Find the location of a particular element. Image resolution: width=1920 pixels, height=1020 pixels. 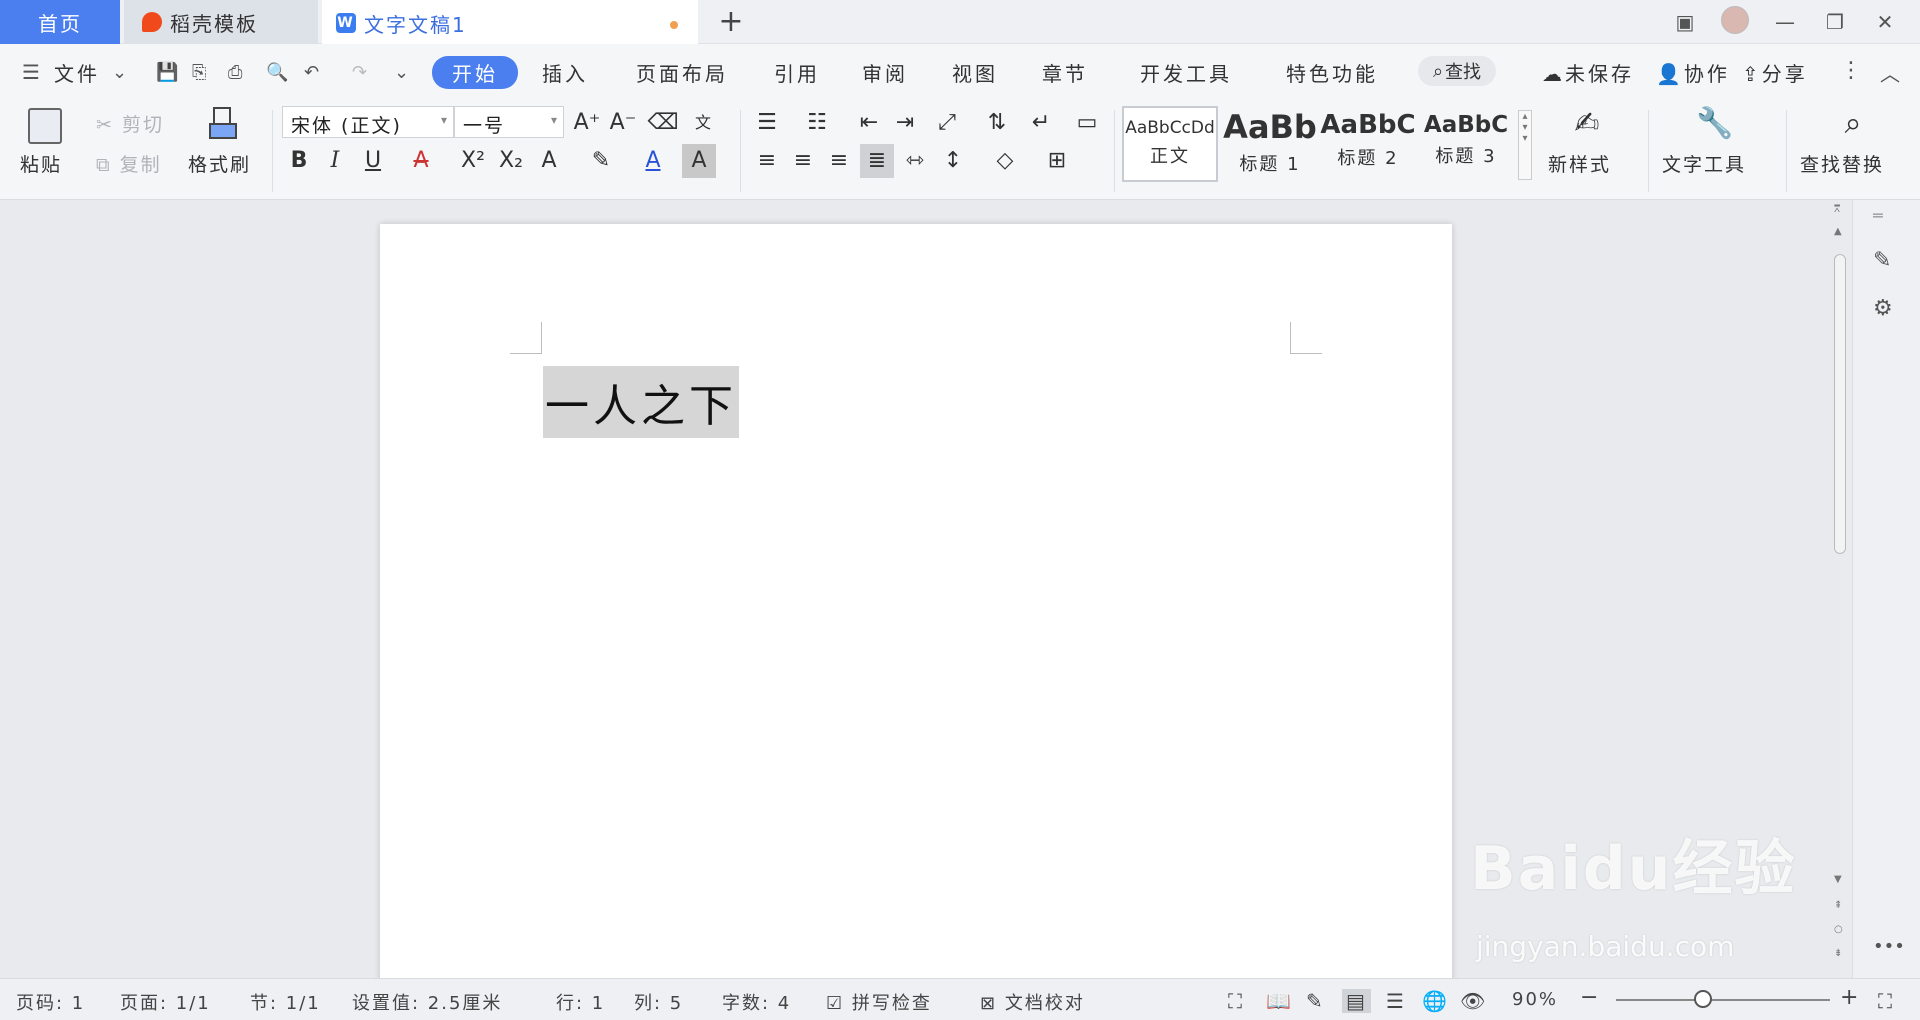

line-spacing-icon: ↕ is located at coordinates (953, 161).